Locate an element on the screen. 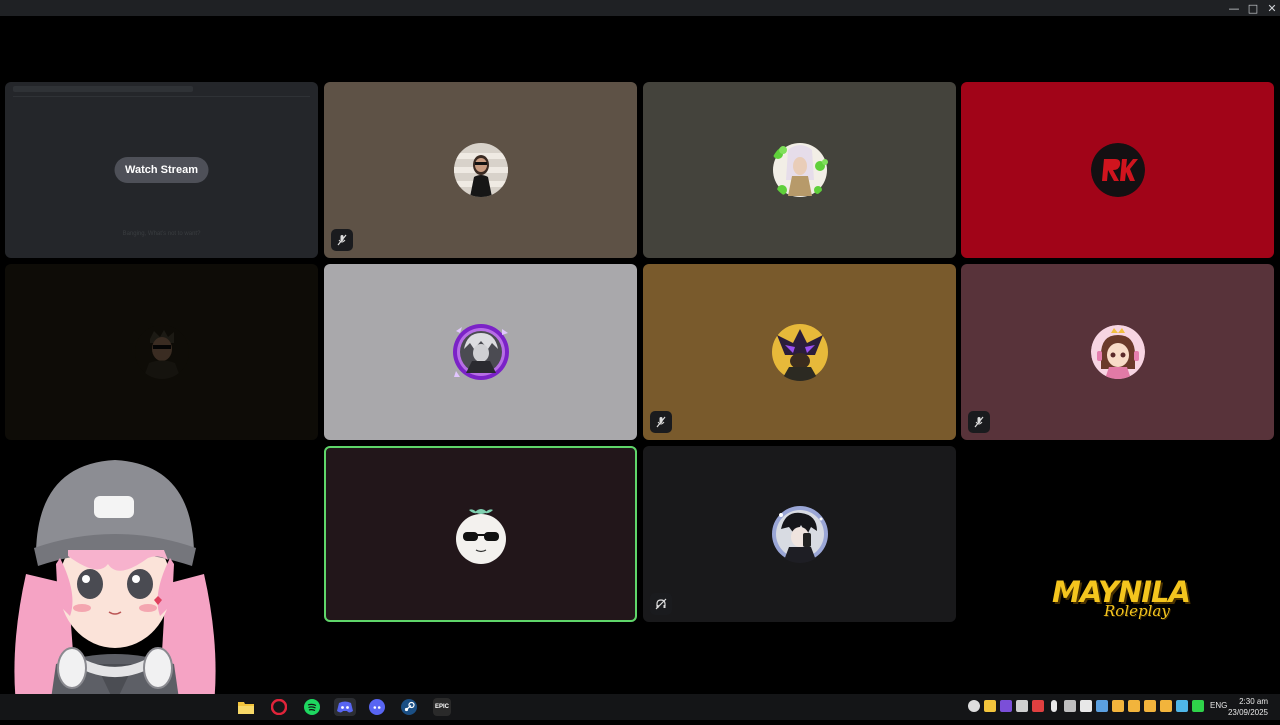 The width and height of the screenshot is (1280, 725). volume-icon is located at coordinates (1086, 706).